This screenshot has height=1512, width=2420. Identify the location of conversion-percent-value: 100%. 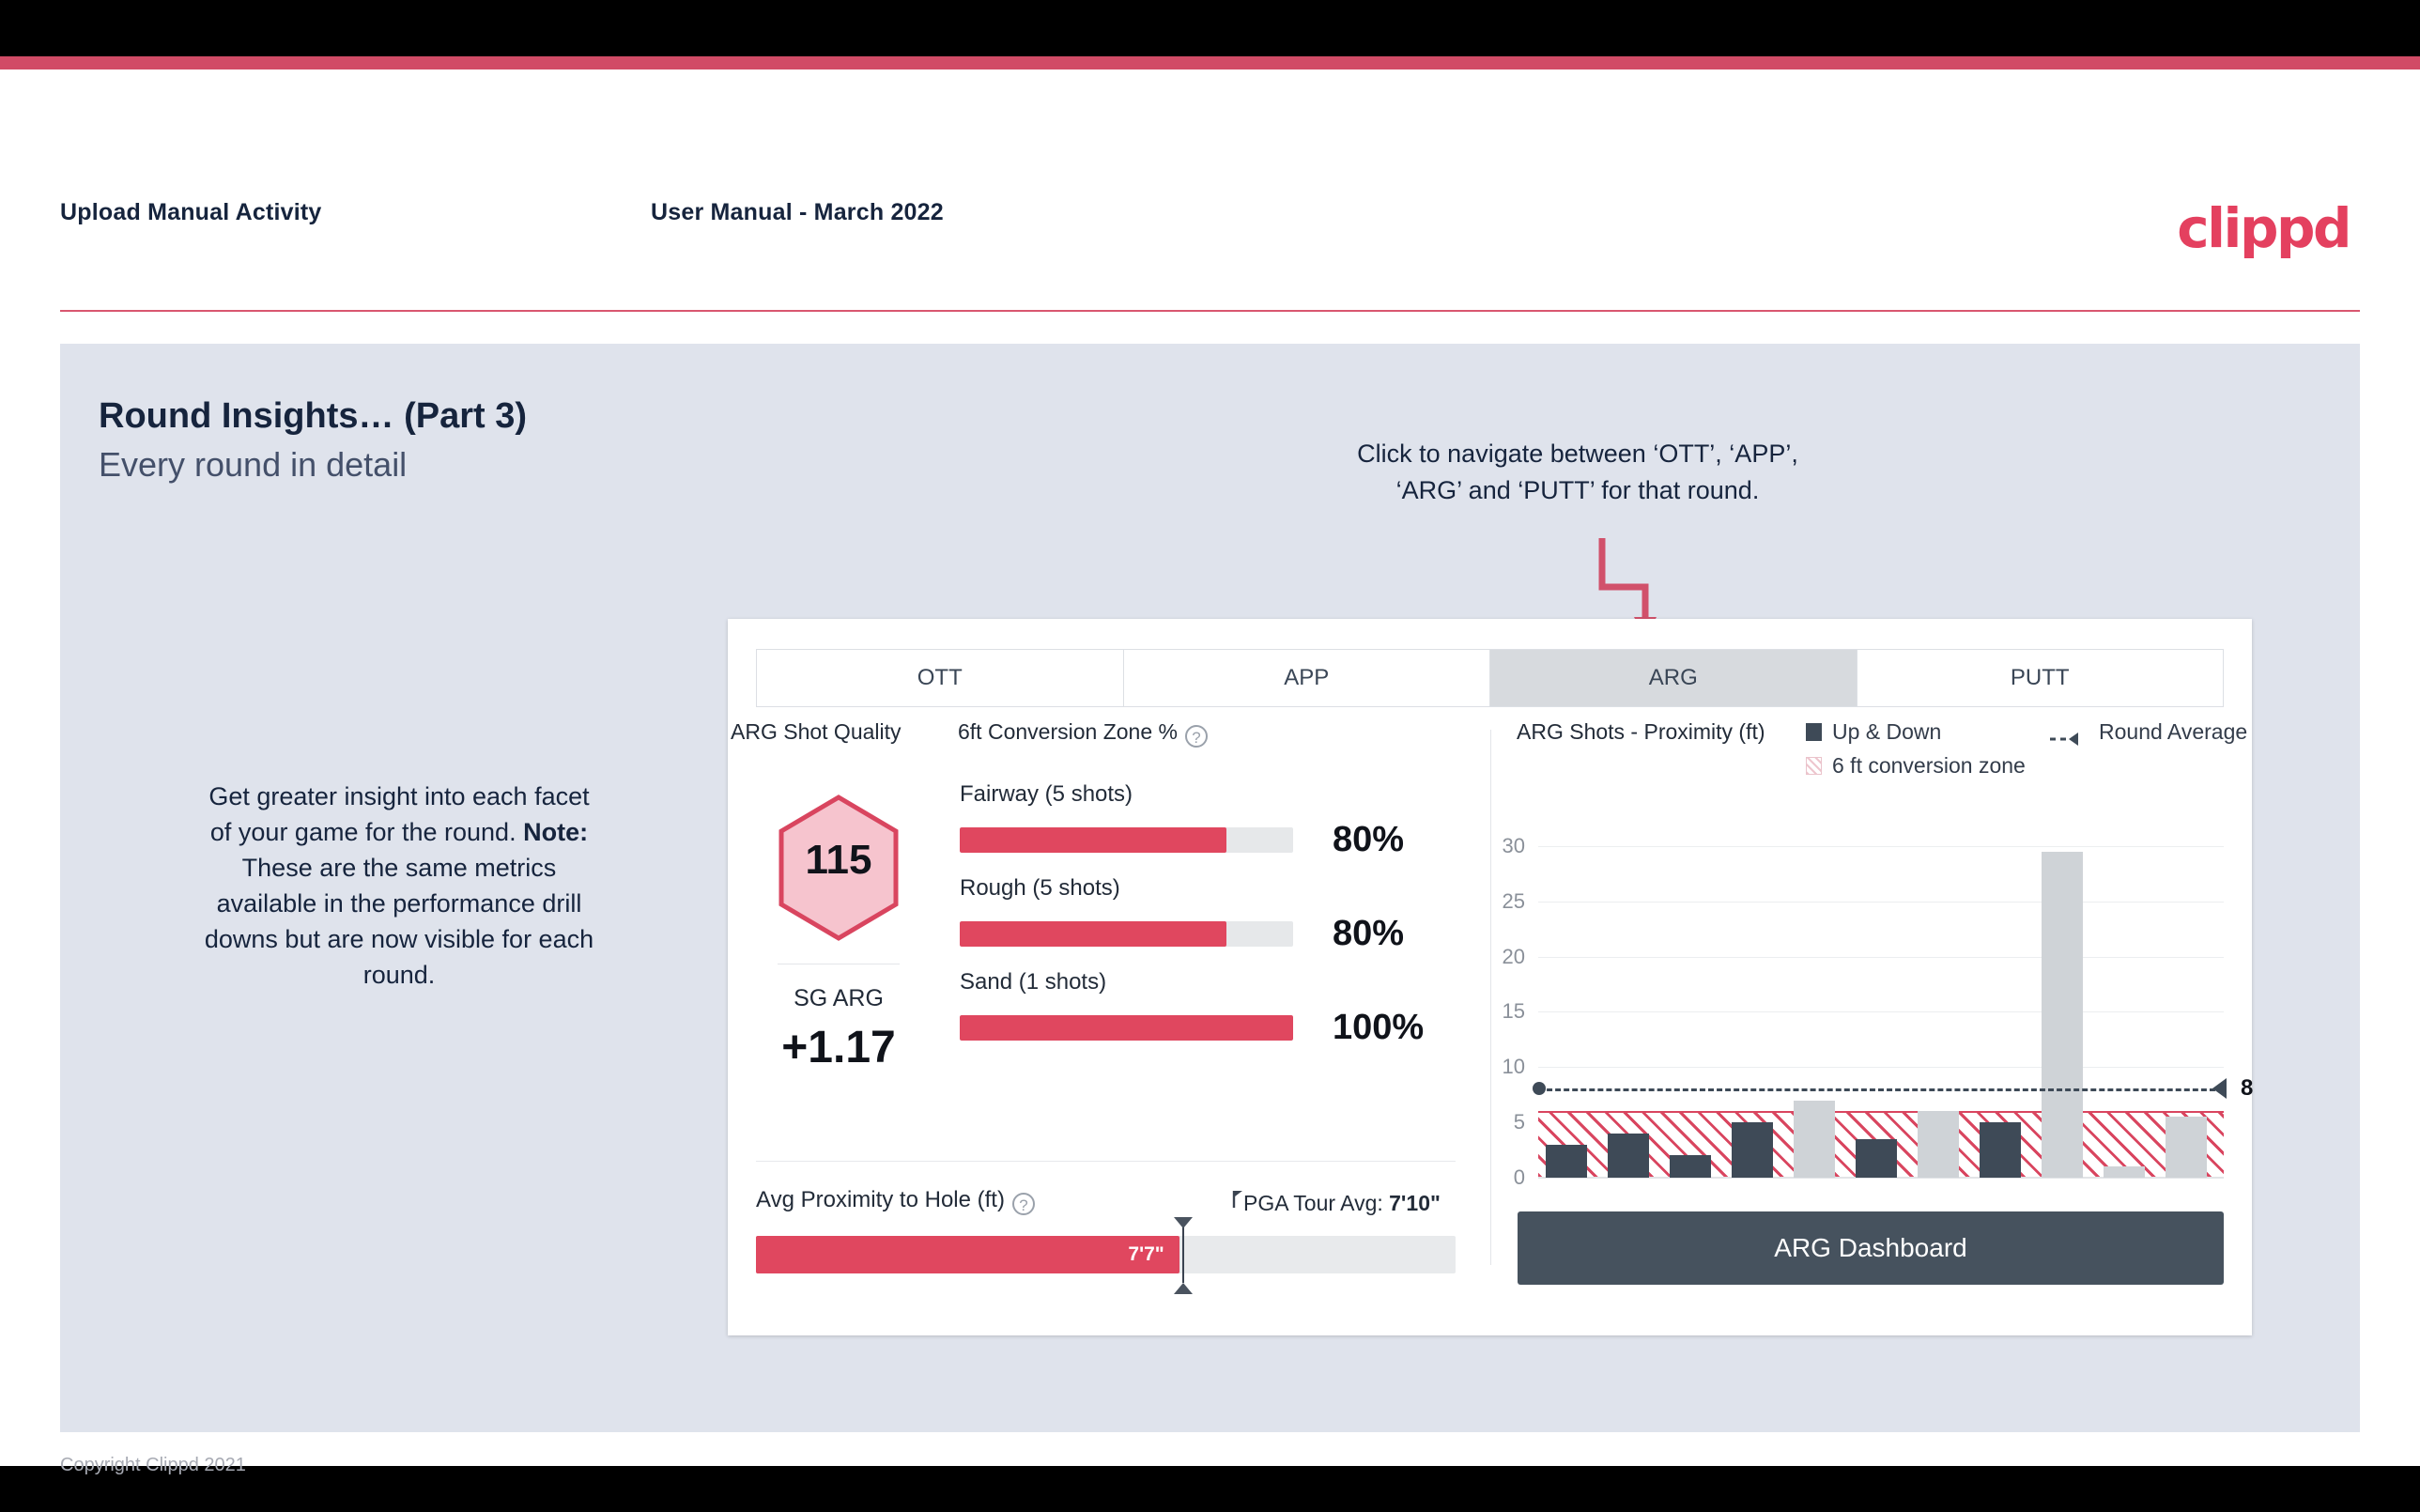
(1379, 1028).